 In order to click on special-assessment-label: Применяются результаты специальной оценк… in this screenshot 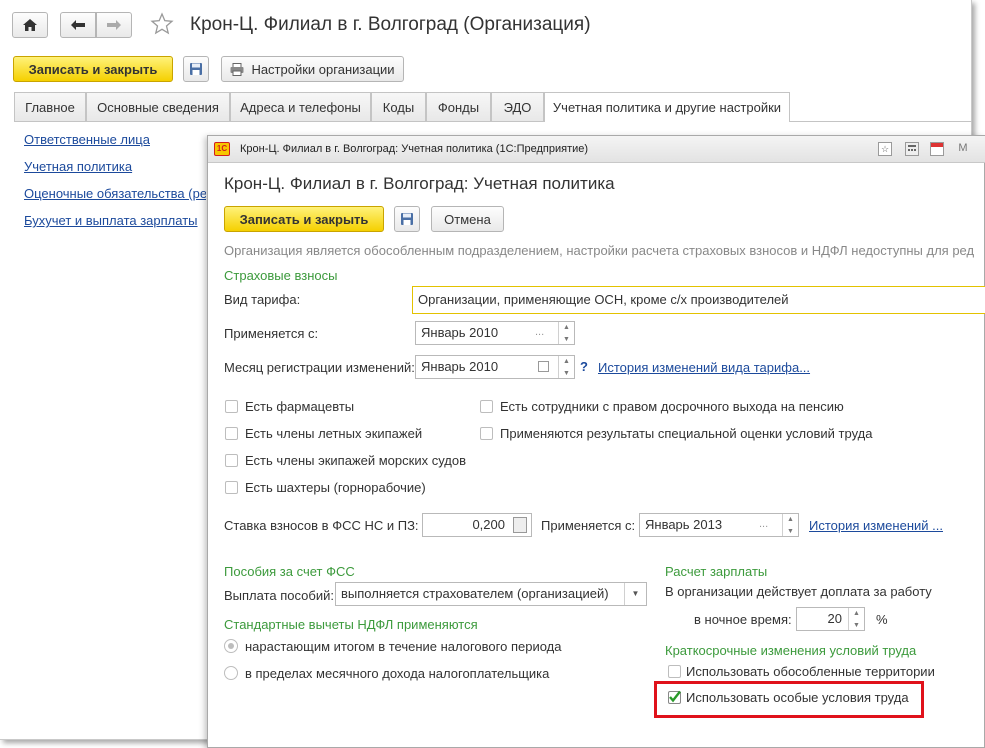, I will do `click(686, 433)`.